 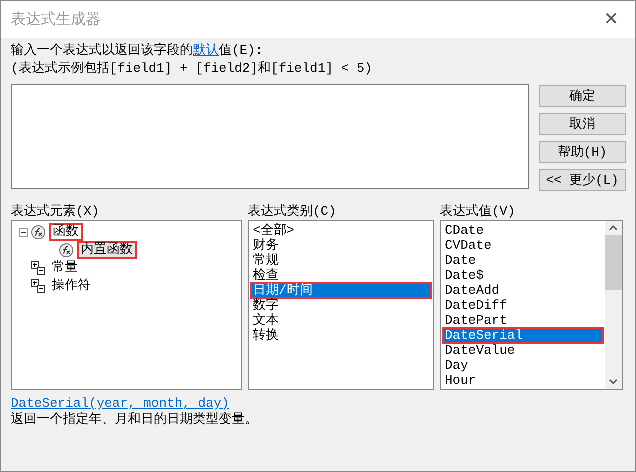 I want to click on list-item: 数字, so click(x=341, y=305).